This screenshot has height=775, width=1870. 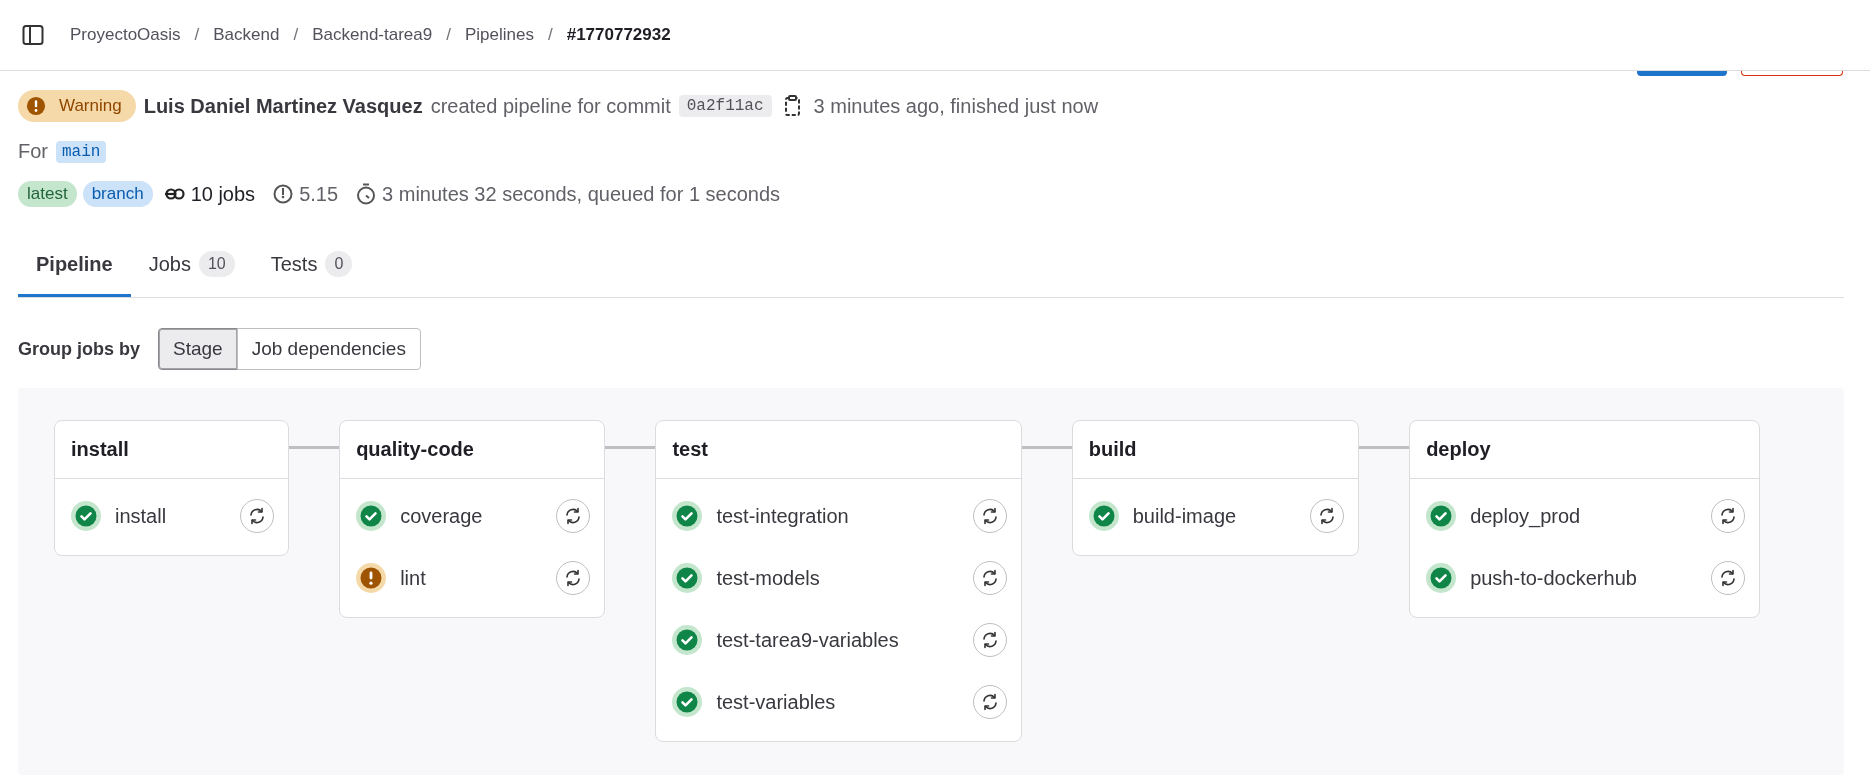 I want to click on tab: Jobs 10, so click(x=191, y=263).